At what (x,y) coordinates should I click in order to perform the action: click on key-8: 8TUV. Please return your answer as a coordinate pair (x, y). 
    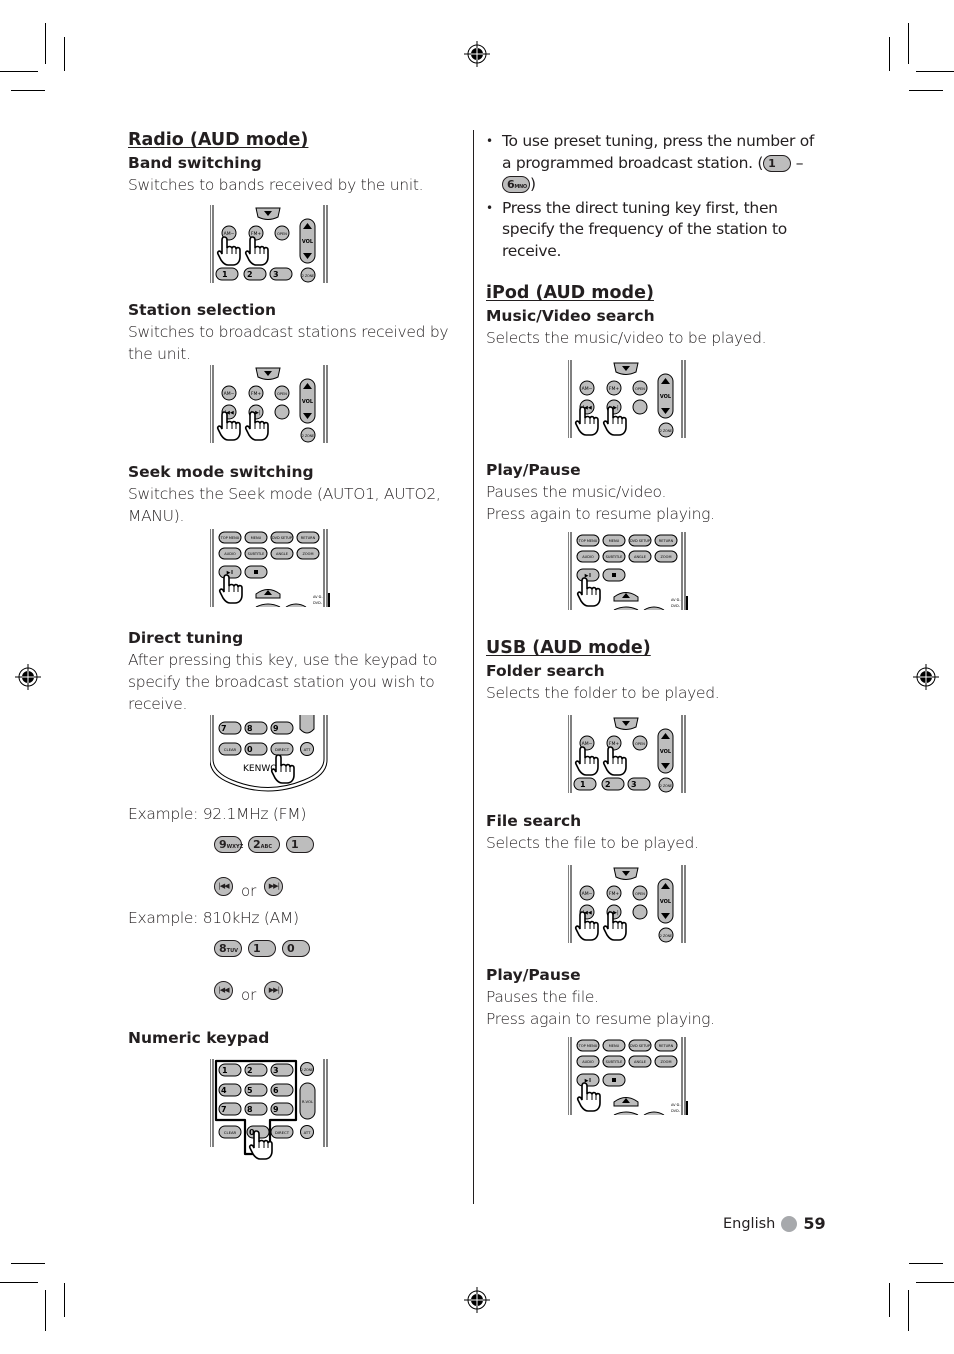
    Looking at the image, I should click on (228, 948).